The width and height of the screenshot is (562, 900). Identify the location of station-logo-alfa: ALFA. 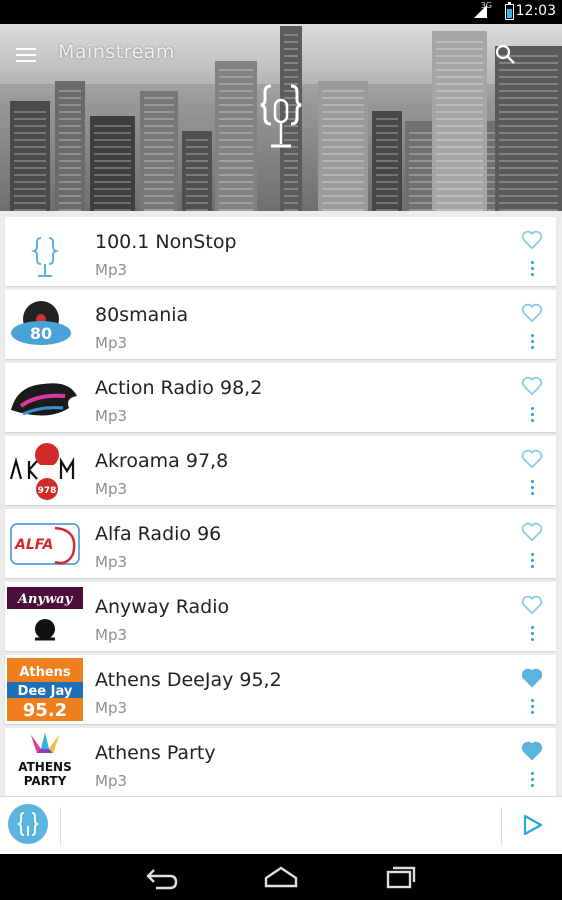
(45, 543).